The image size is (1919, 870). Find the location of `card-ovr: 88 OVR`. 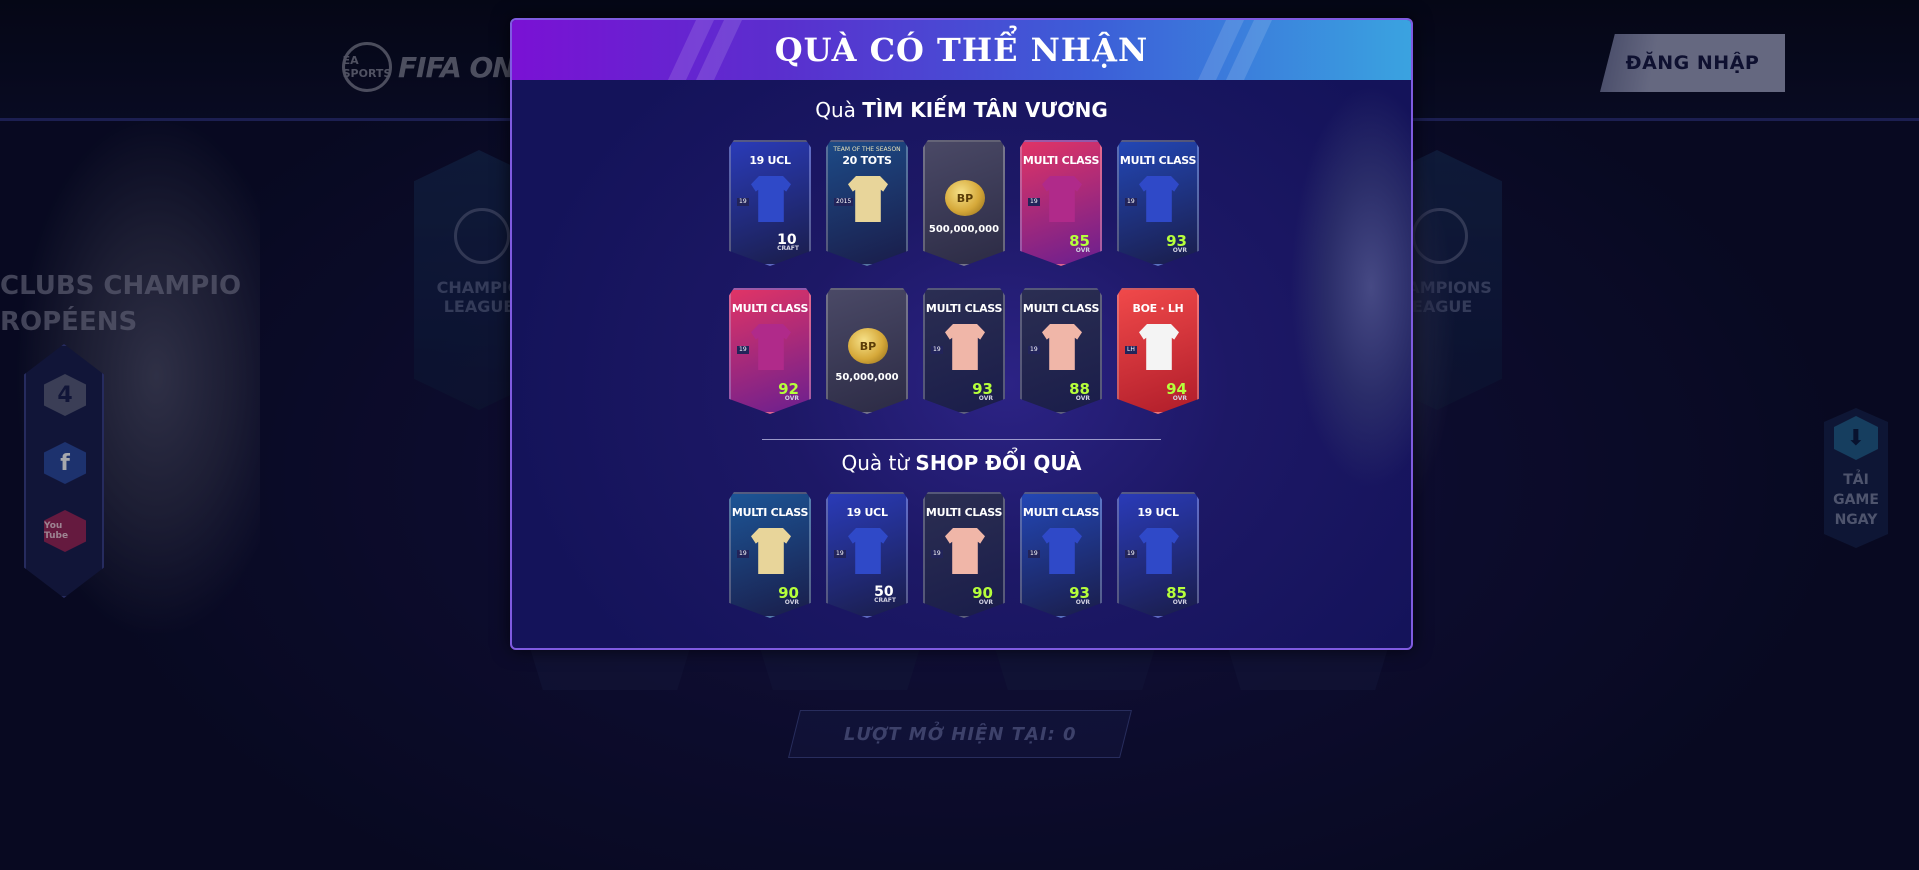

card-ovr: 88 OVR is located at coordinates (1079, 391).